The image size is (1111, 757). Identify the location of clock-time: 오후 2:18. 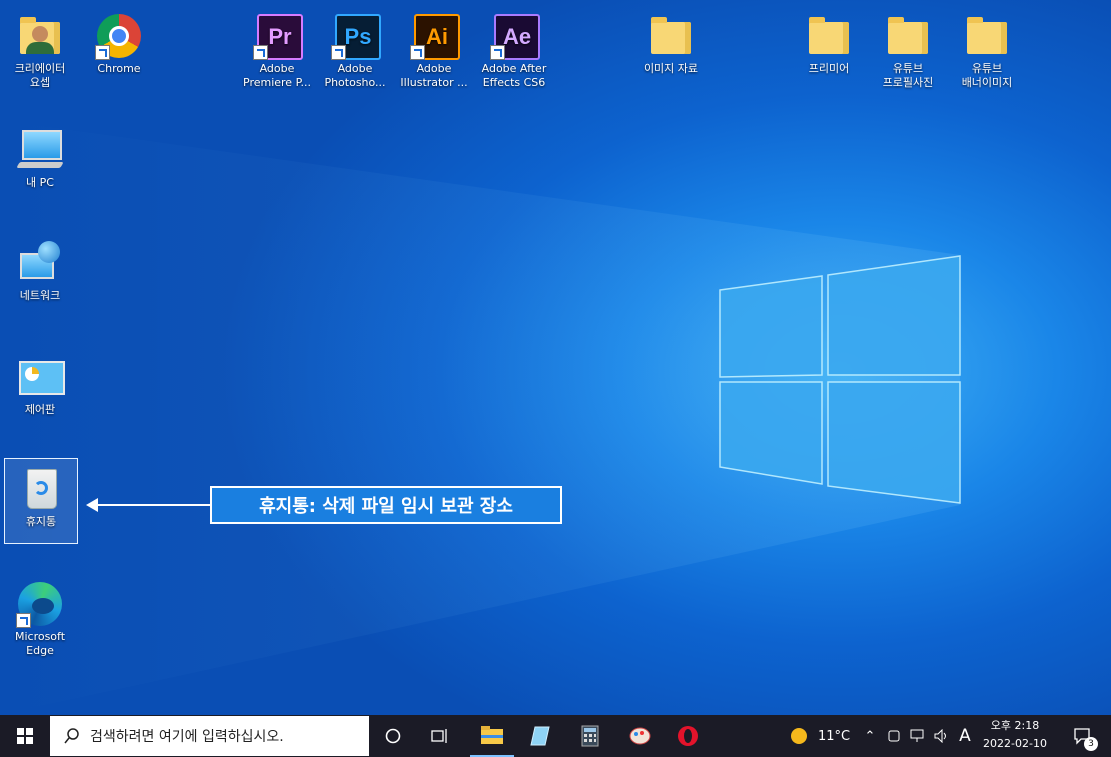
(1015, 725).